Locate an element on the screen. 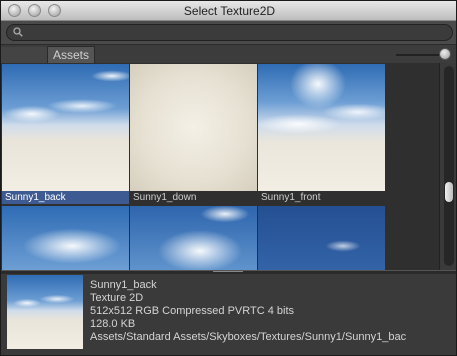 The height and width of the screenshot is (356, 457). search-icon is located at coordinates (18, 32).